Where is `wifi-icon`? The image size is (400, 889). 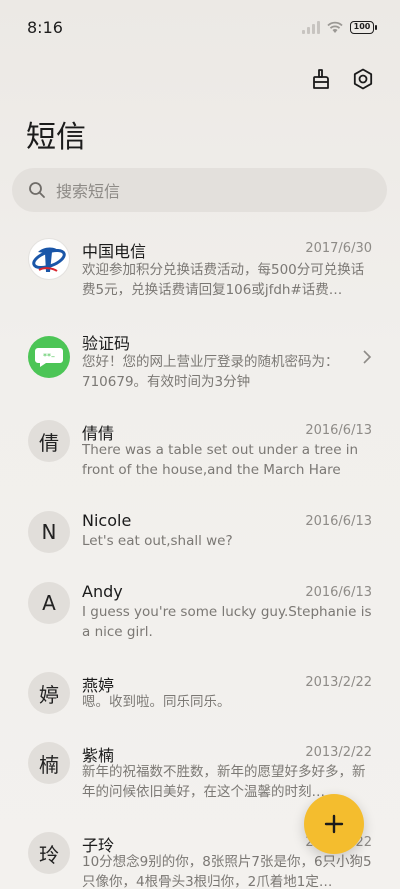
wifi-icon is located at coordinates (335, 27).